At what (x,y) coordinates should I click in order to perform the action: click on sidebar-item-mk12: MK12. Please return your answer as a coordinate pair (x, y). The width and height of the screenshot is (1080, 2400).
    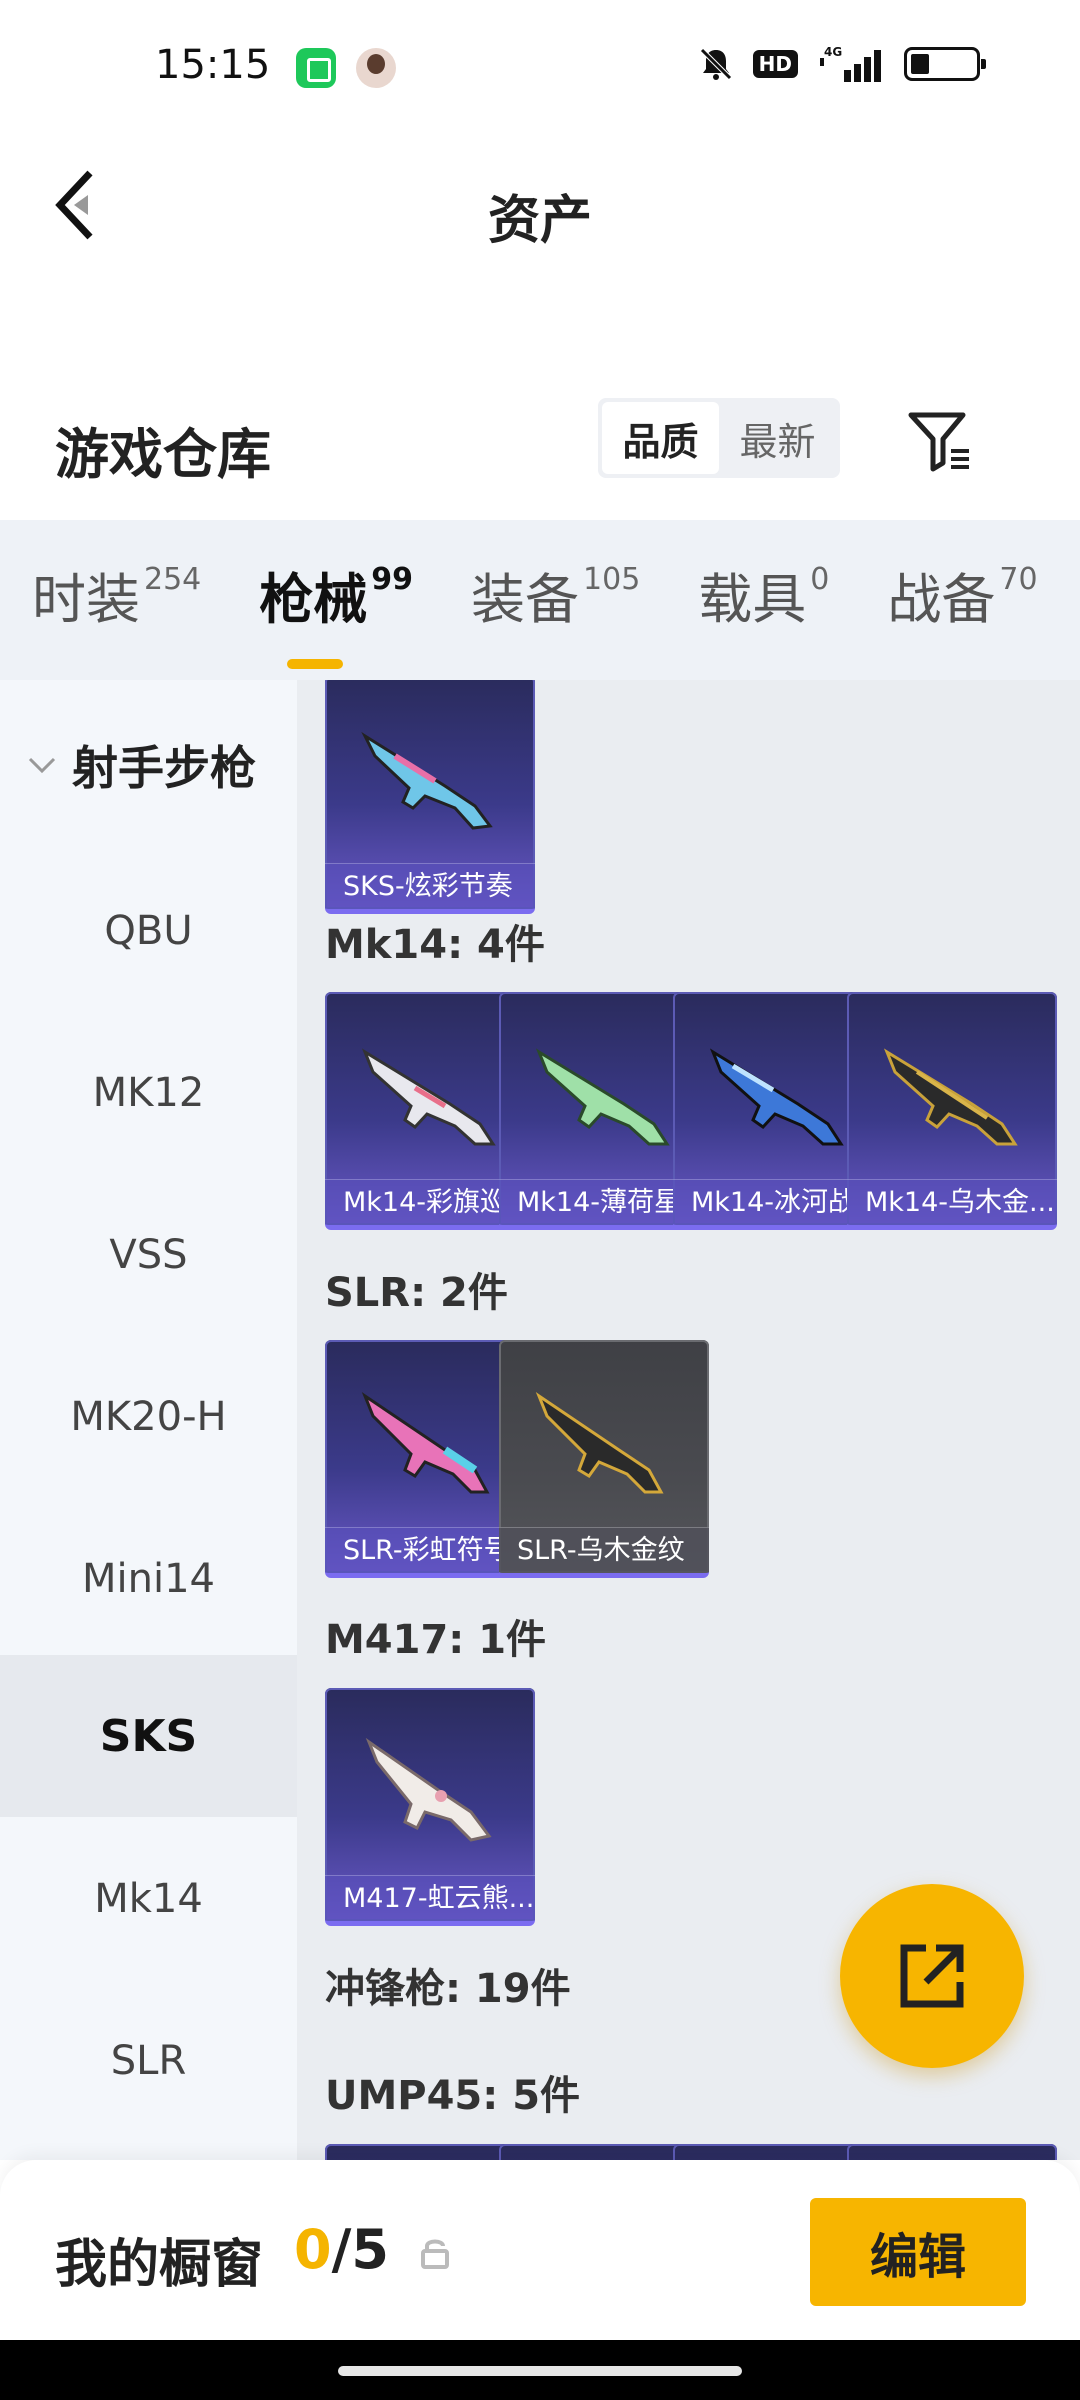
    Looking at the image, I should click on (148, 1093).